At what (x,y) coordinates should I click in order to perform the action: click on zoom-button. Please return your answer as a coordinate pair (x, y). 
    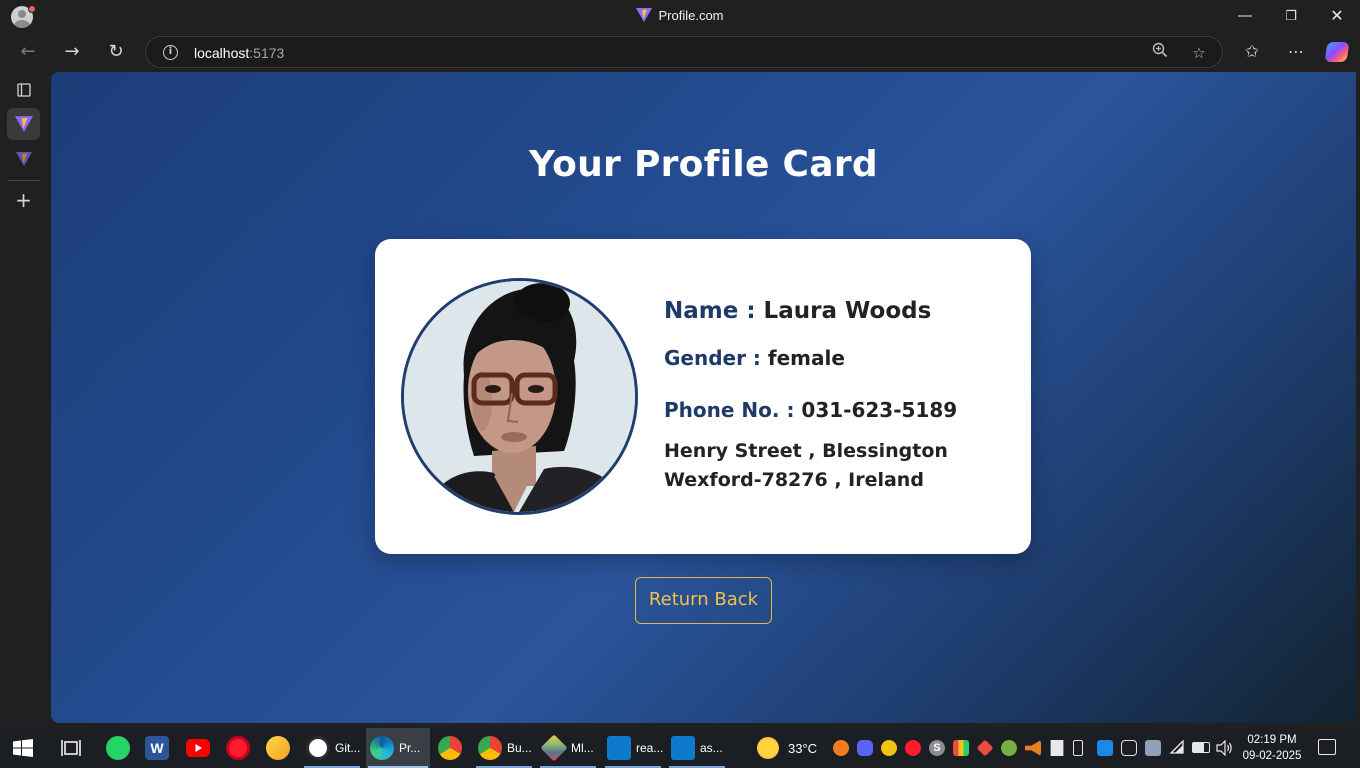
    Looking at the image, I should click on (1160, 53).